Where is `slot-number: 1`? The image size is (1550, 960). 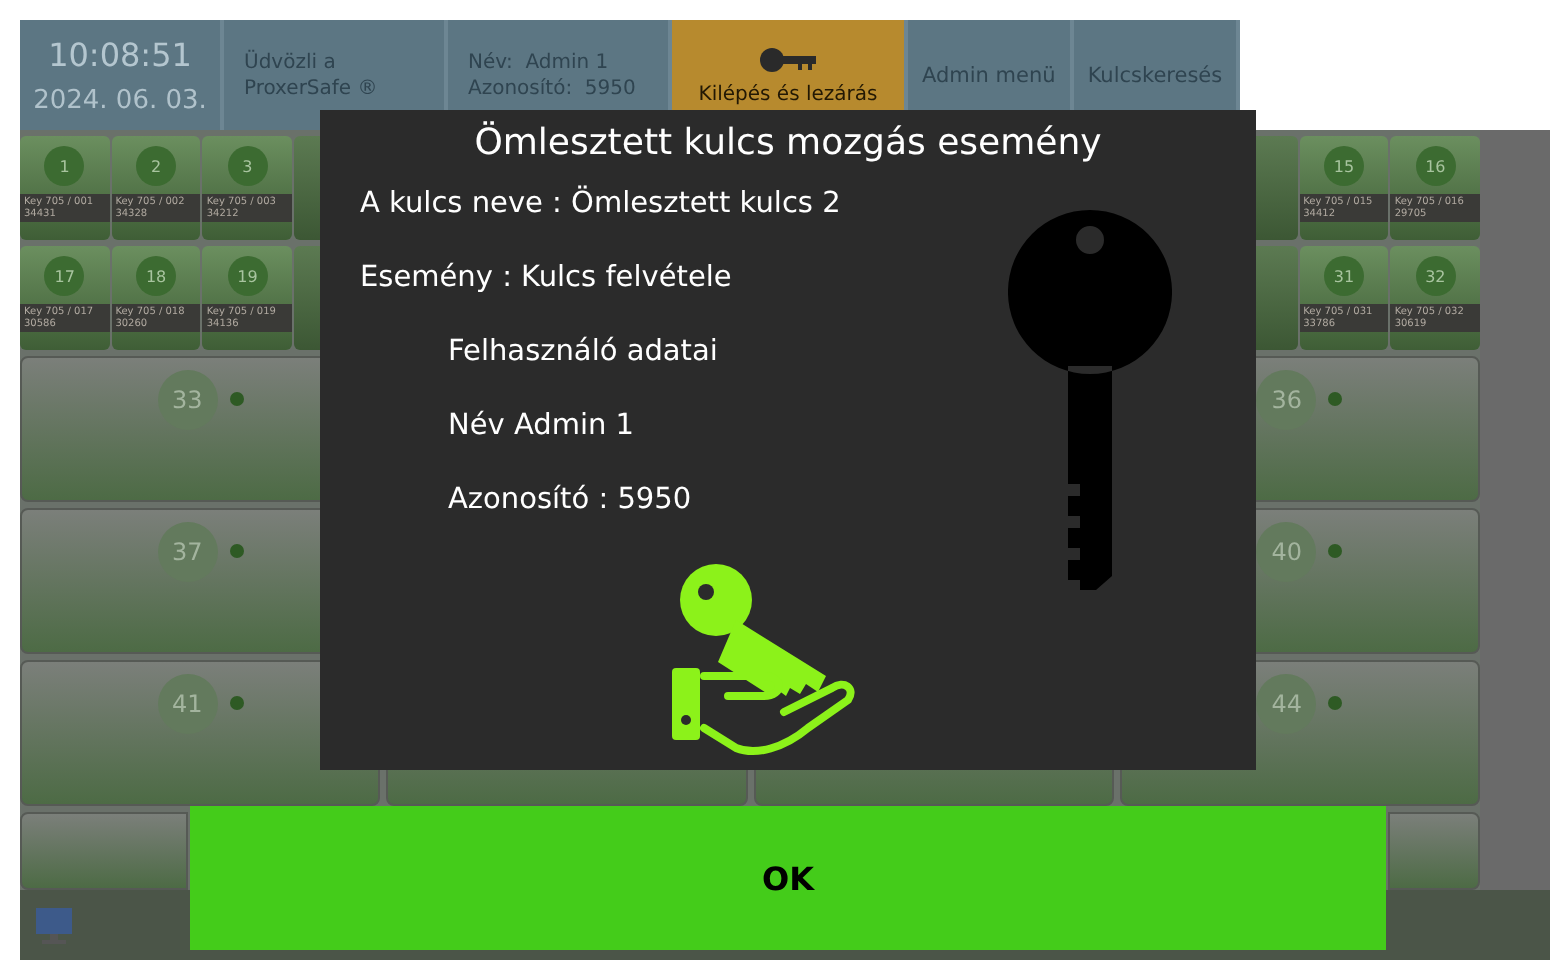 slot-number: 1 is located at coordinates (64, 166).